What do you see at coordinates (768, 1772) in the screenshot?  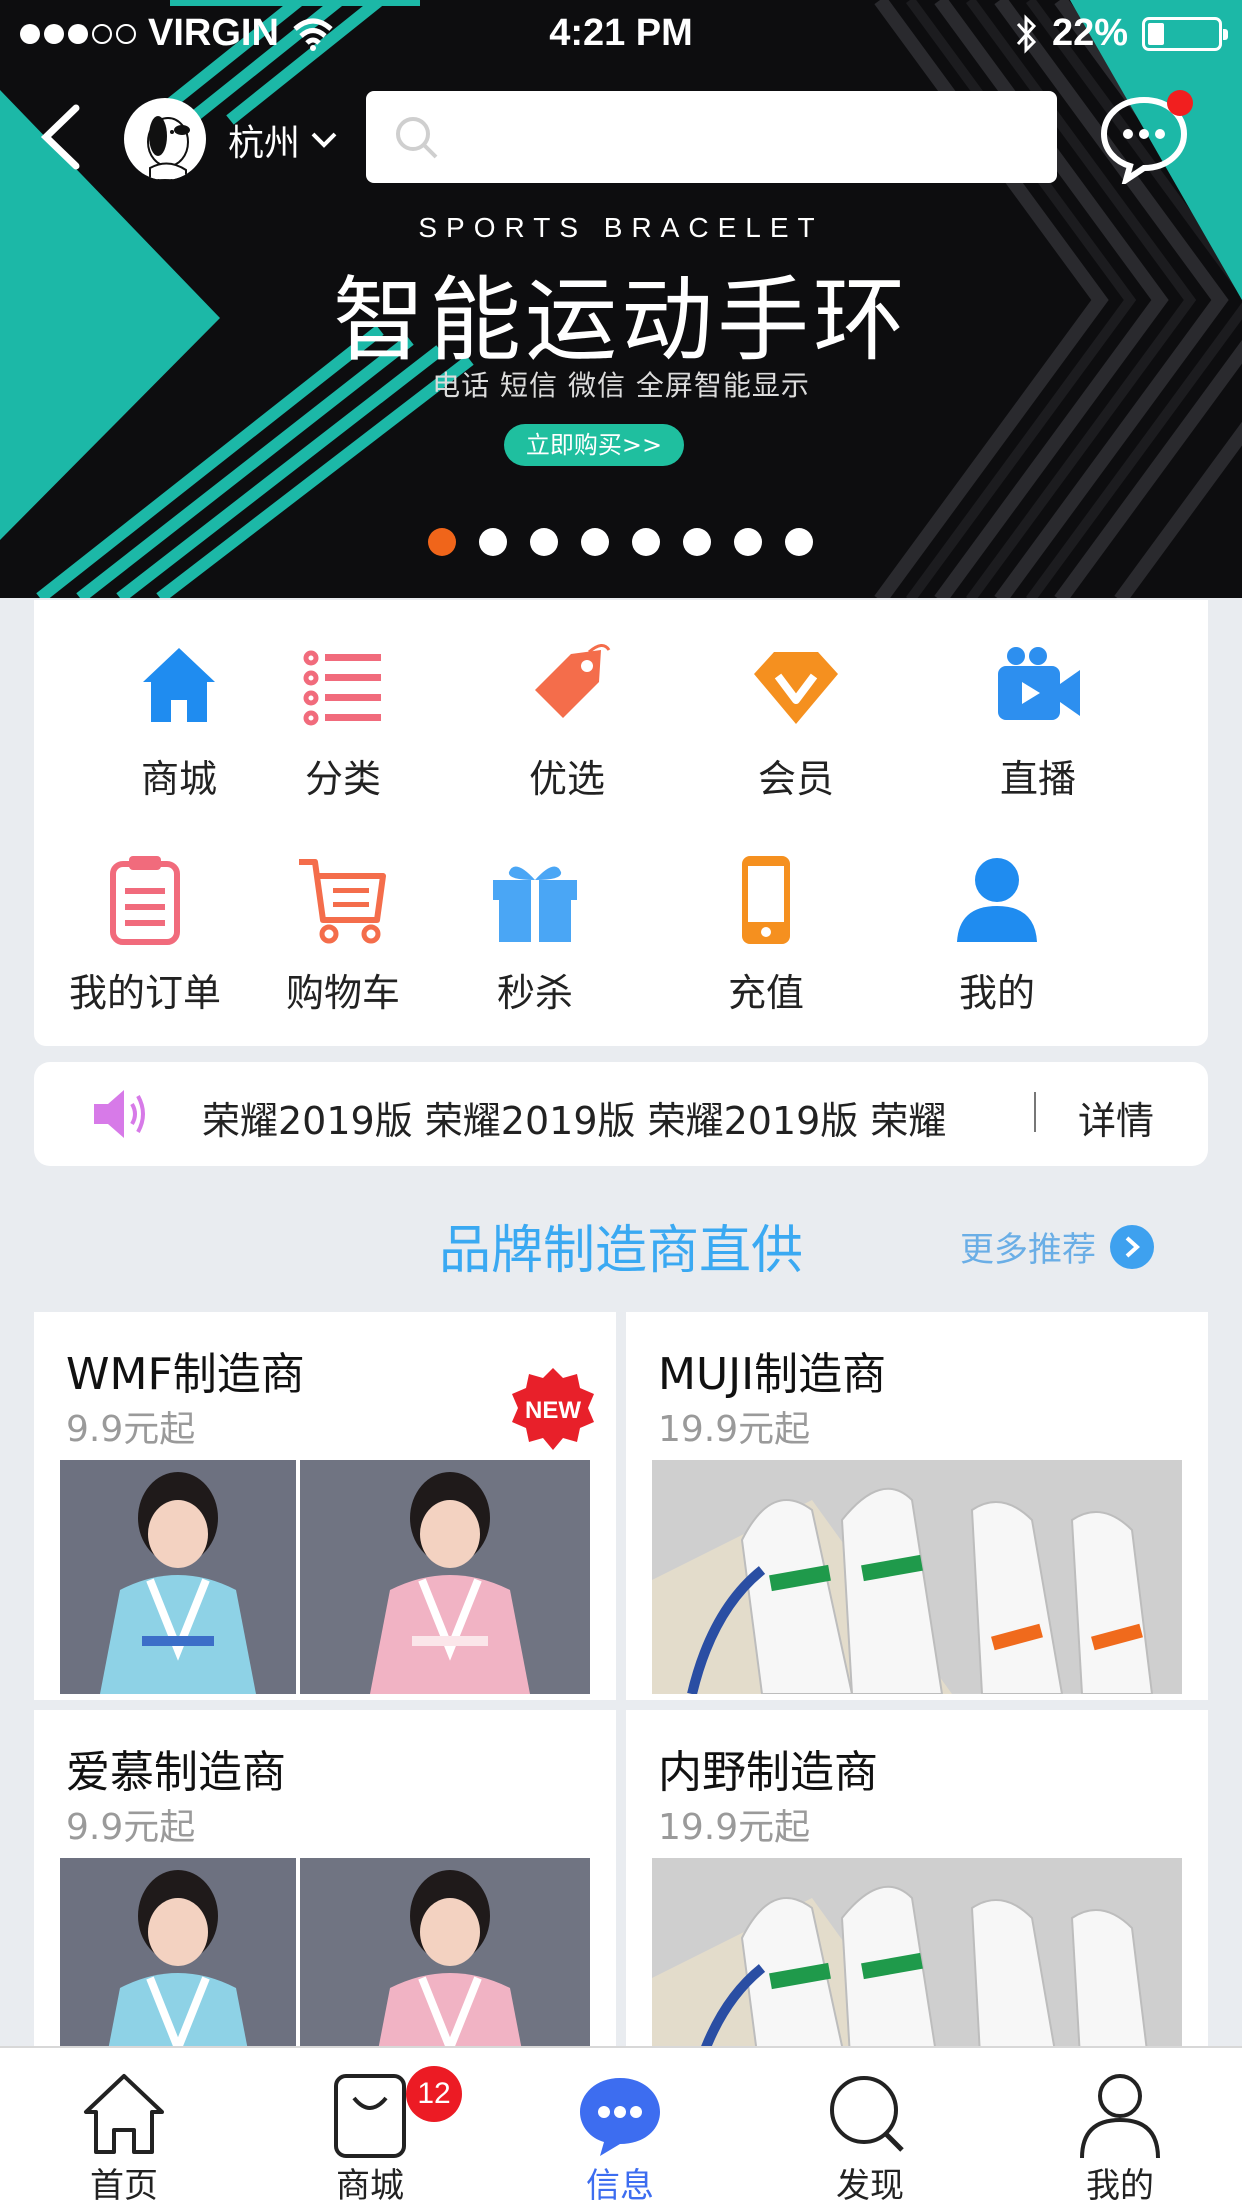 I see `brand-name: 内野制造商` at bounding box center [768, 1772].